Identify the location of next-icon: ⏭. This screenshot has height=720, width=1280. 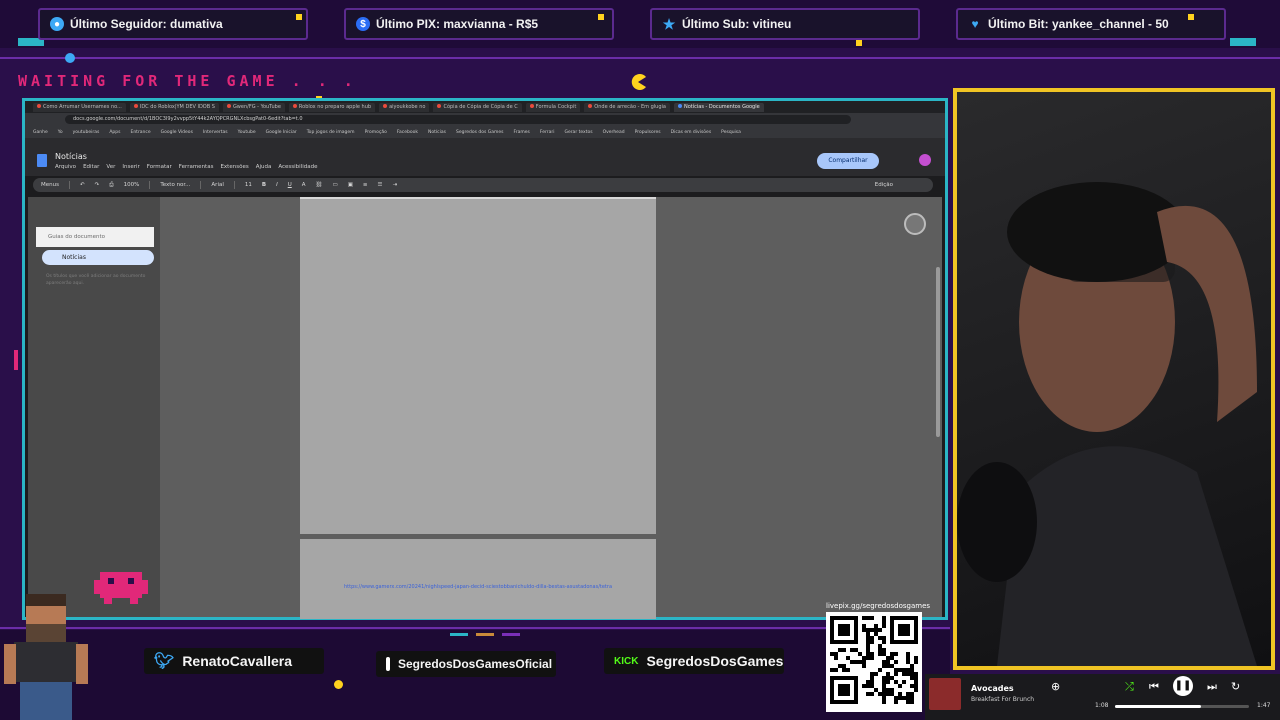
(1212, 687).